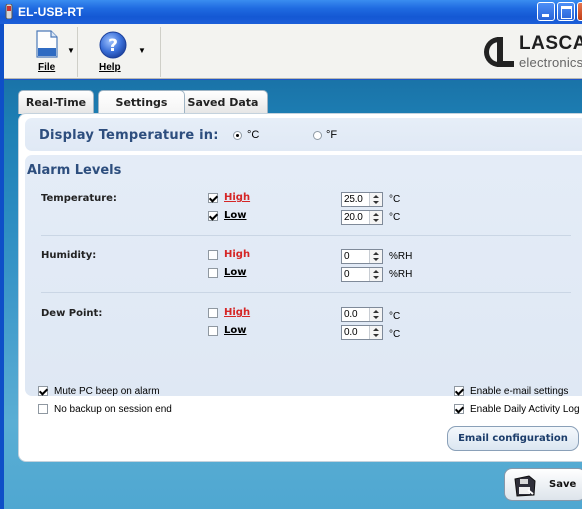 This screenshot has width=582, height=509. Describe the element at coordinates (566, 11) in the screenshot. I see `maximize-button` at that location.